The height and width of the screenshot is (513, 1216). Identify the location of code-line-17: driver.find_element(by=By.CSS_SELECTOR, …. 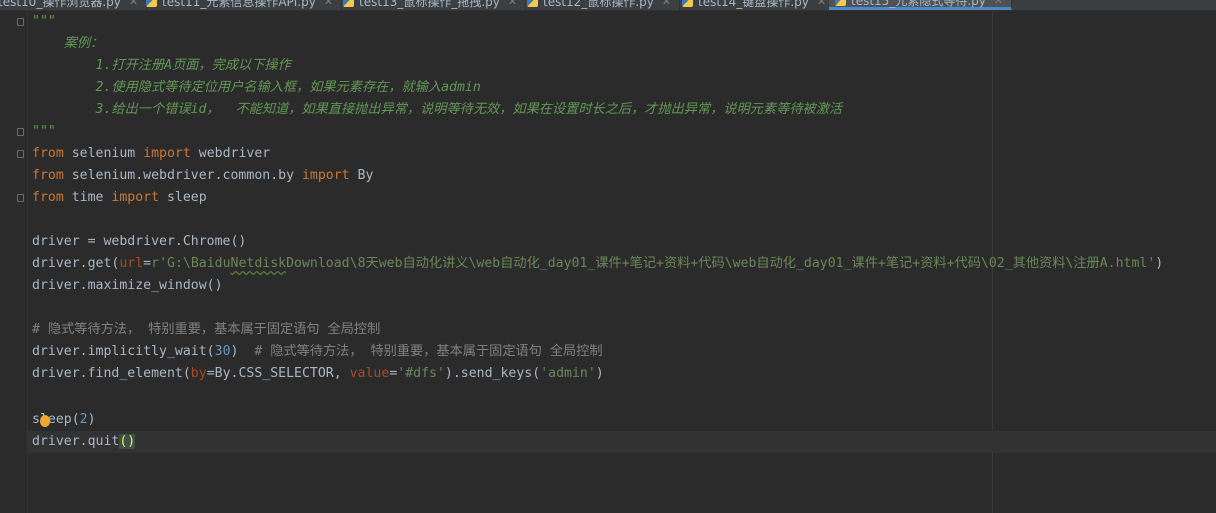
(318, 374).